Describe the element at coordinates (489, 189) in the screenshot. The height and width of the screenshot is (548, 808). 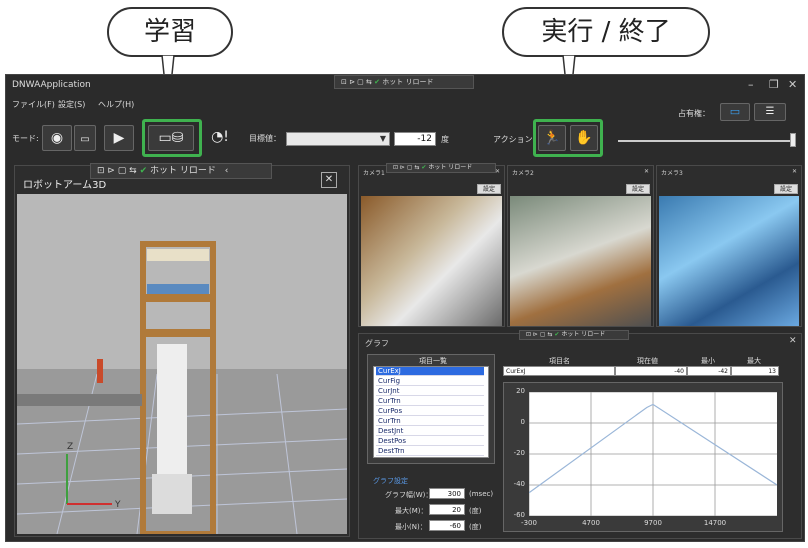
I see `camera-1-settings-button: 設定` at that location.